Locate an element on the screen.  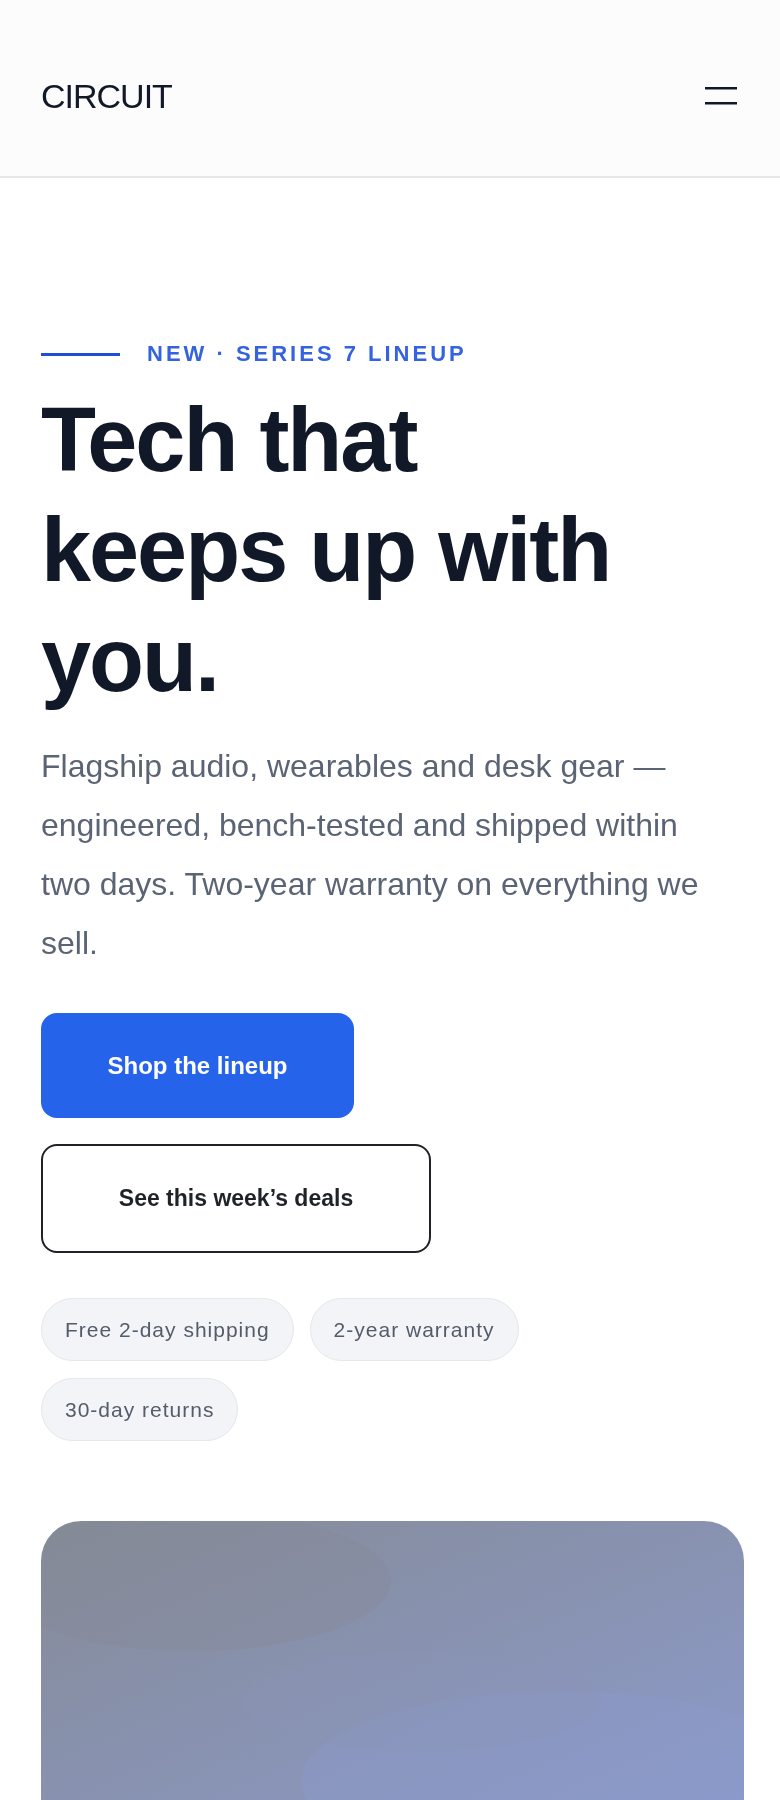
menu-icon is located at coordinates (721, 96).